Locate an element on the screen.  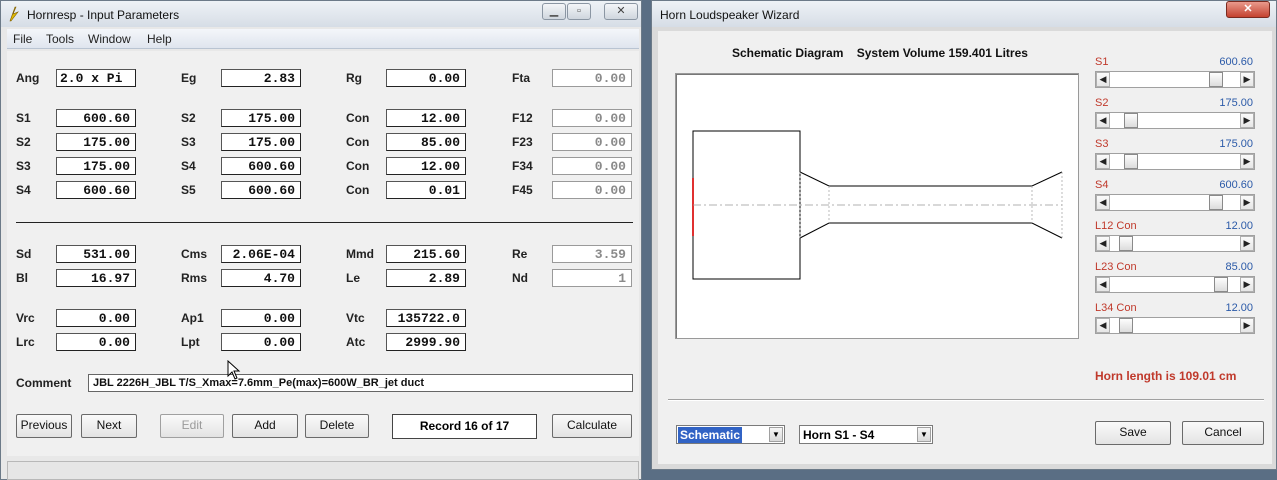
menu-help: Help is located at coordinates (159, 39).